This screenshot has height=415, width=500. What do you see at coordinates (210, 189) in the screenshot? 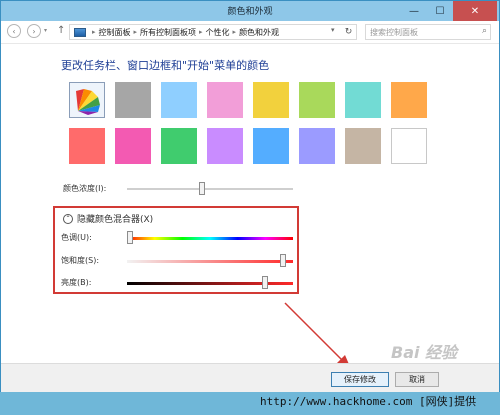
I see `intensity-track` at bounding box center [210, 189].